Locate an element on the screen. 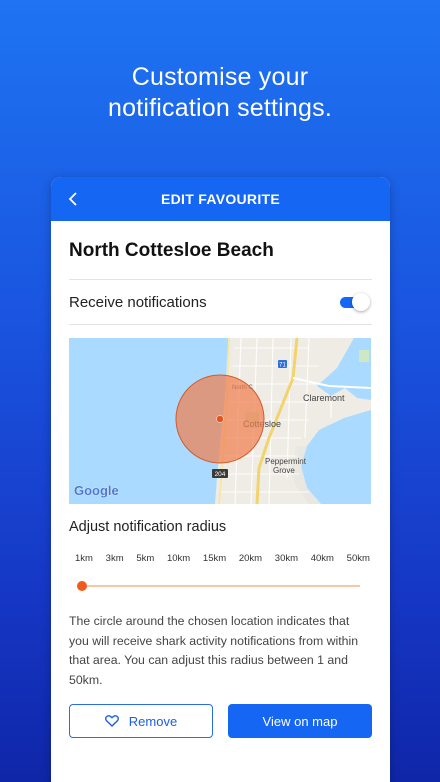  promo-text: Customise your notification settings. is located at coordinates (220, 93).